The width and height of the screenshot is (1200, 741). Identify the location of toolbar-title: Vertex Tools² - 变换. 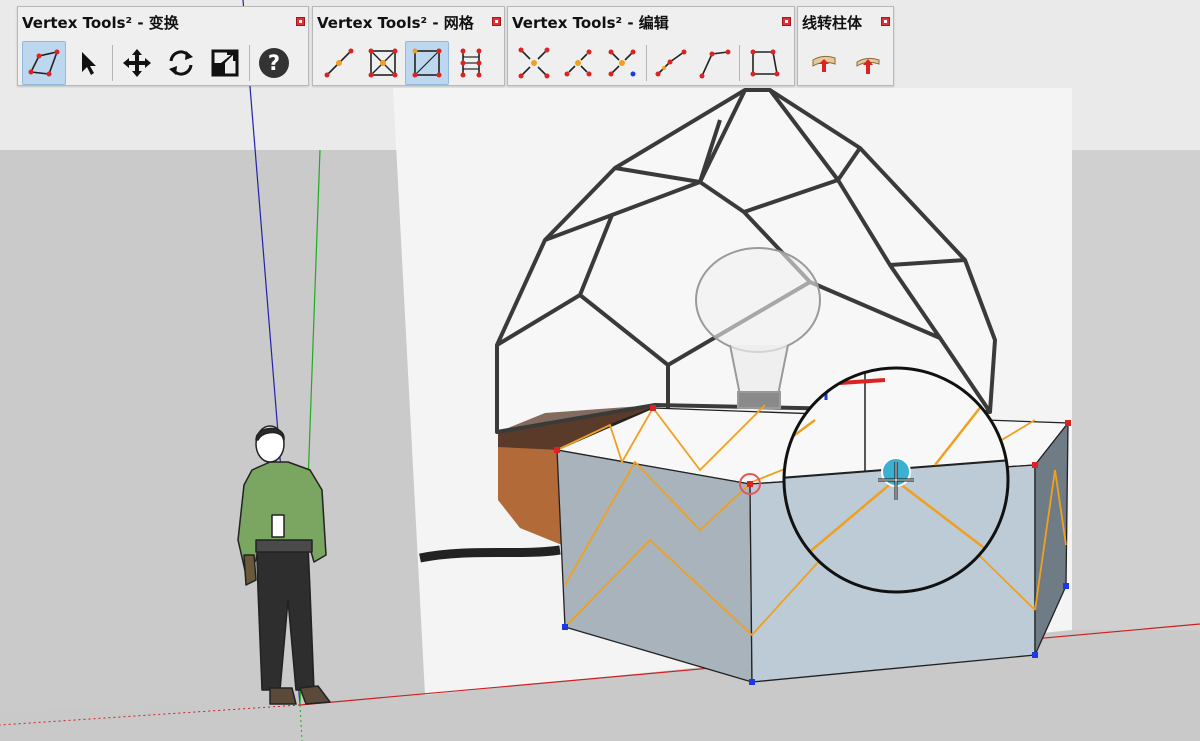
(100, 23).